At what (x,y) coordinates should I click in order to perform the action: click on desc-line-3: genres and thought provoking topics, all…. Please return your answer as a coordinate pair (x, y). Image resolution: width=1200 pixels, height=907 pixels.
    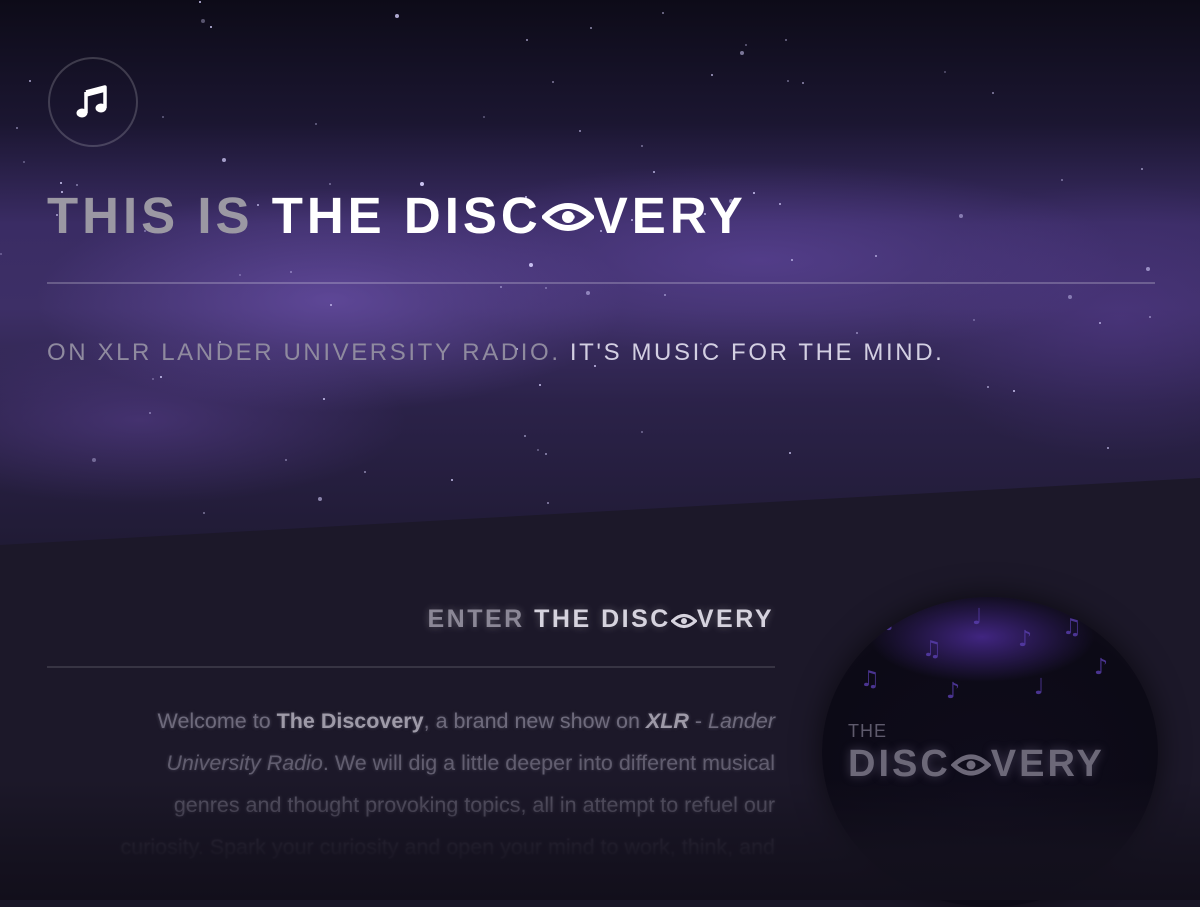
    Looking at the image, I should click on (474, 805).